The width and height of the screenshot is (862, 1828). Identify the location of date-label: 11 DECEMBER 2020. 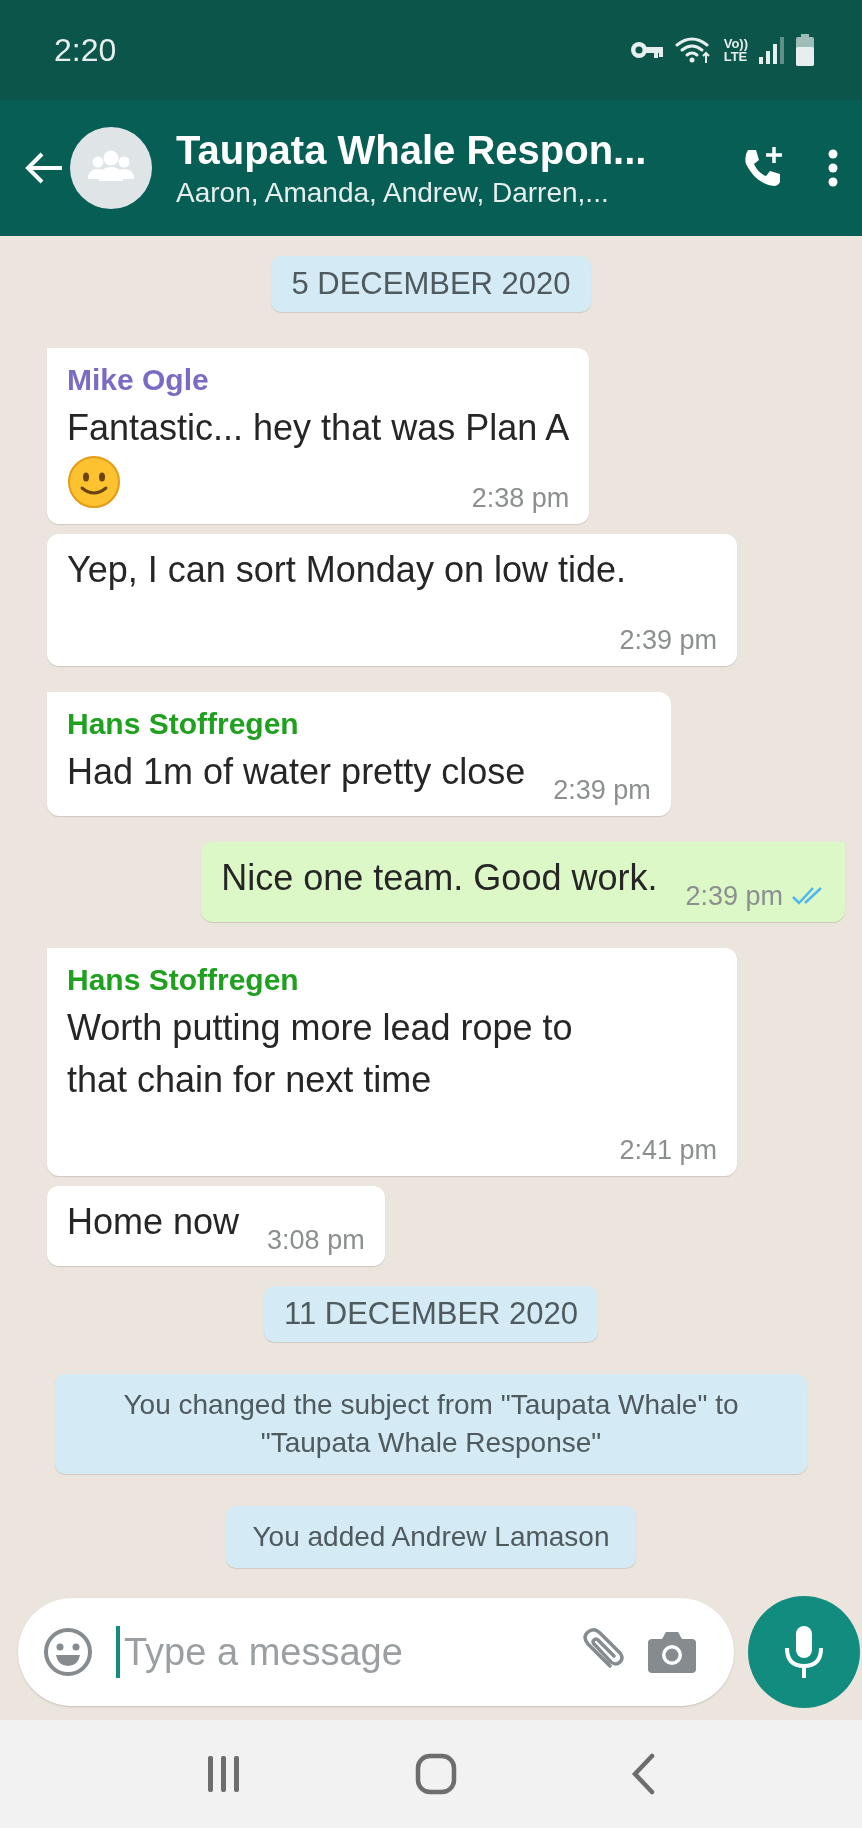
(431, 1314).